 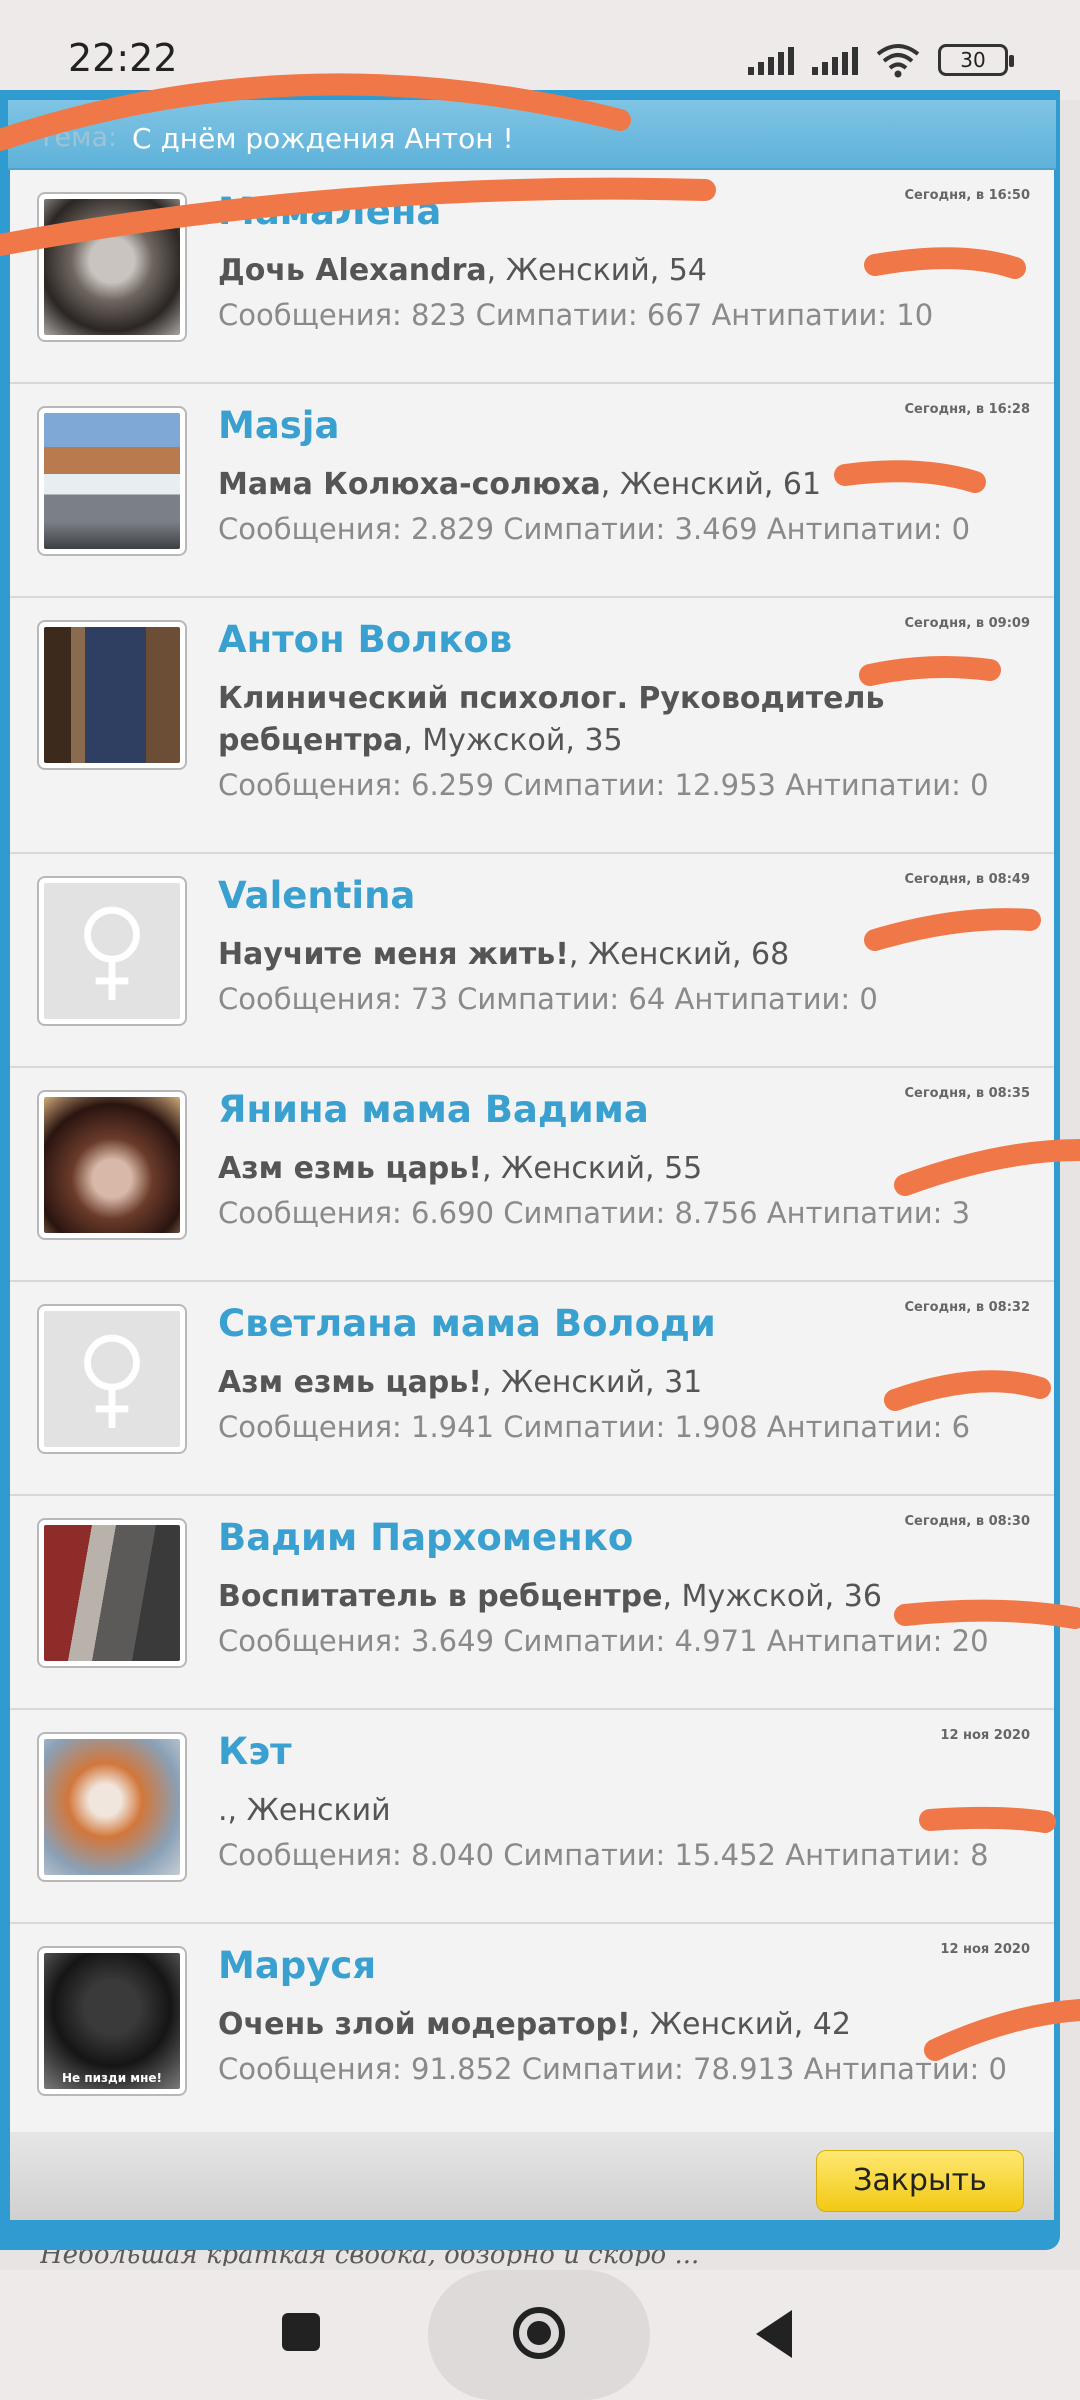 I want to click on user-name: Янина мама Вадима, so click(x=433, y=1109).